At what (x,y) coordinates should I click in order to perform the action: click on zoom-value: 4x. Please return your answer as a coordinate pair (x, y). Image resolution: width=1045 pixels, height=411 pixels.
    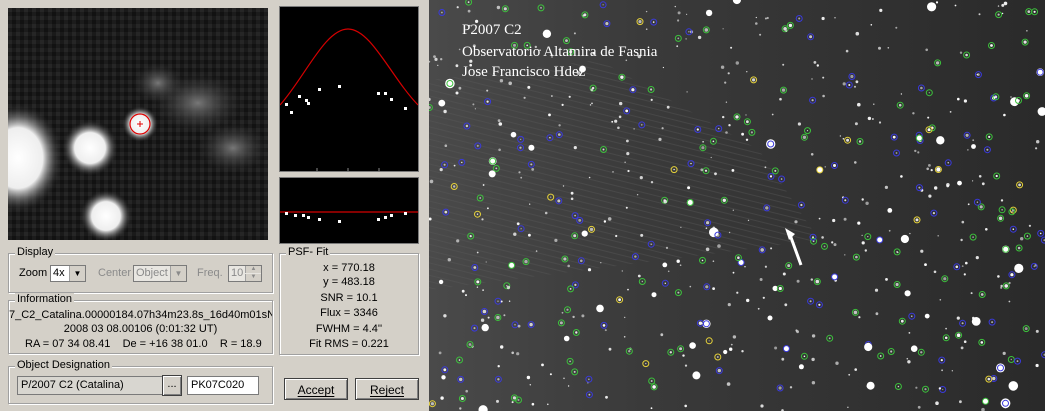
    Looking at the image, I should click on (59, 273).